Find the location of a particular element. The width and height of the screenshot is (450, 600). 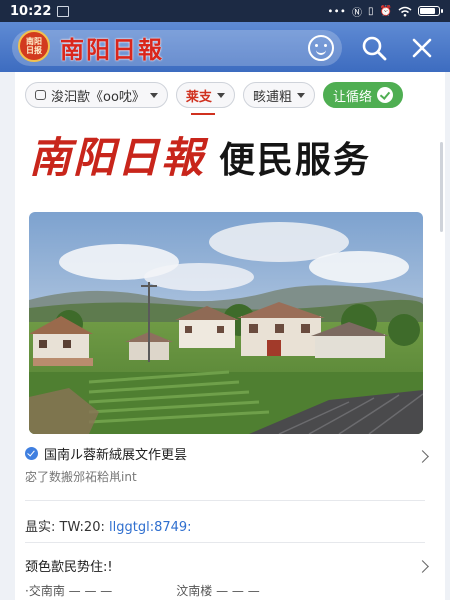

list-item: 颈色歖民势住:! is located at coordinates (227, 565).